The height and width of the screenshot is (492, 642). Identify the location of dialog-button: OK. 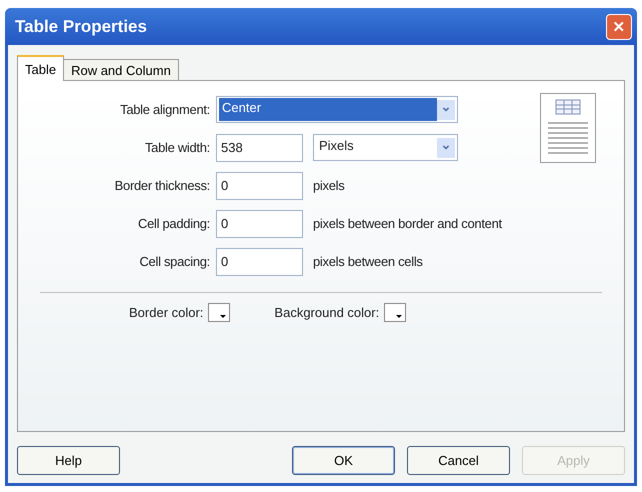
(343, 460).